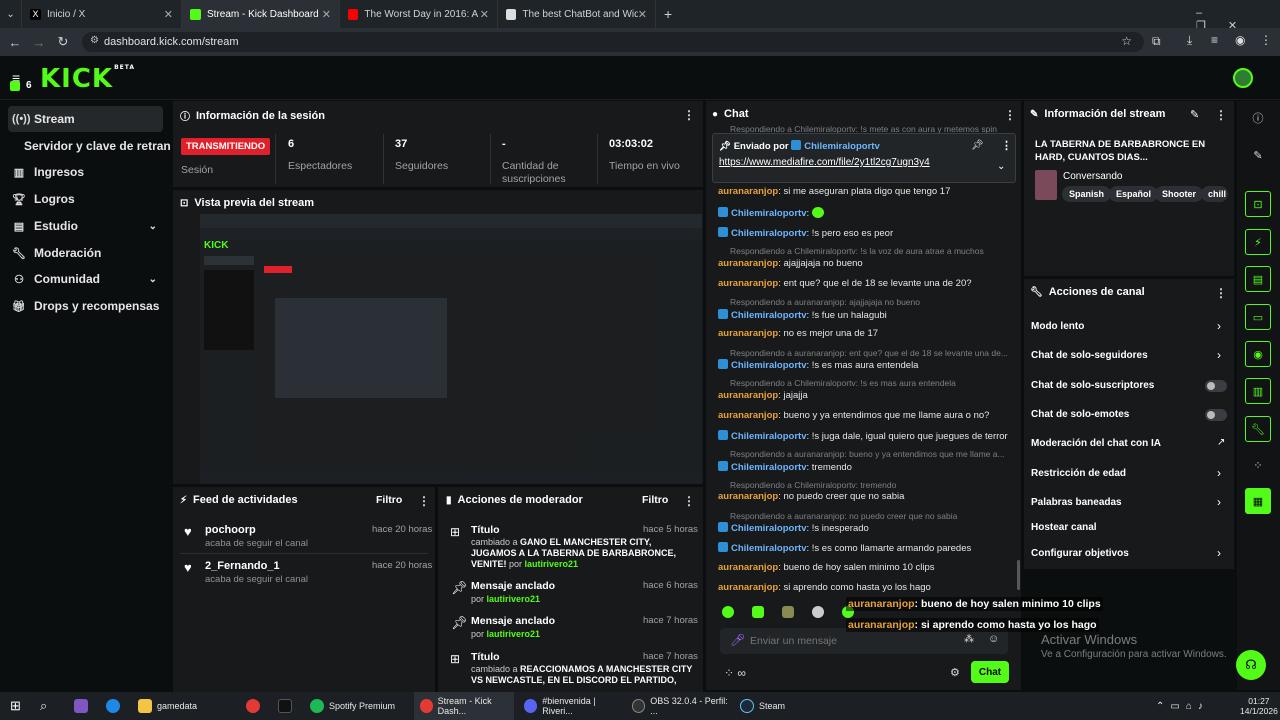 The height and width of the screenshot is (720, 1280). What do you see at coordinates (1057, 326) in the screenshot?
I see `action-slow-mode: Modo lento` at bounding box center [1057, 326].